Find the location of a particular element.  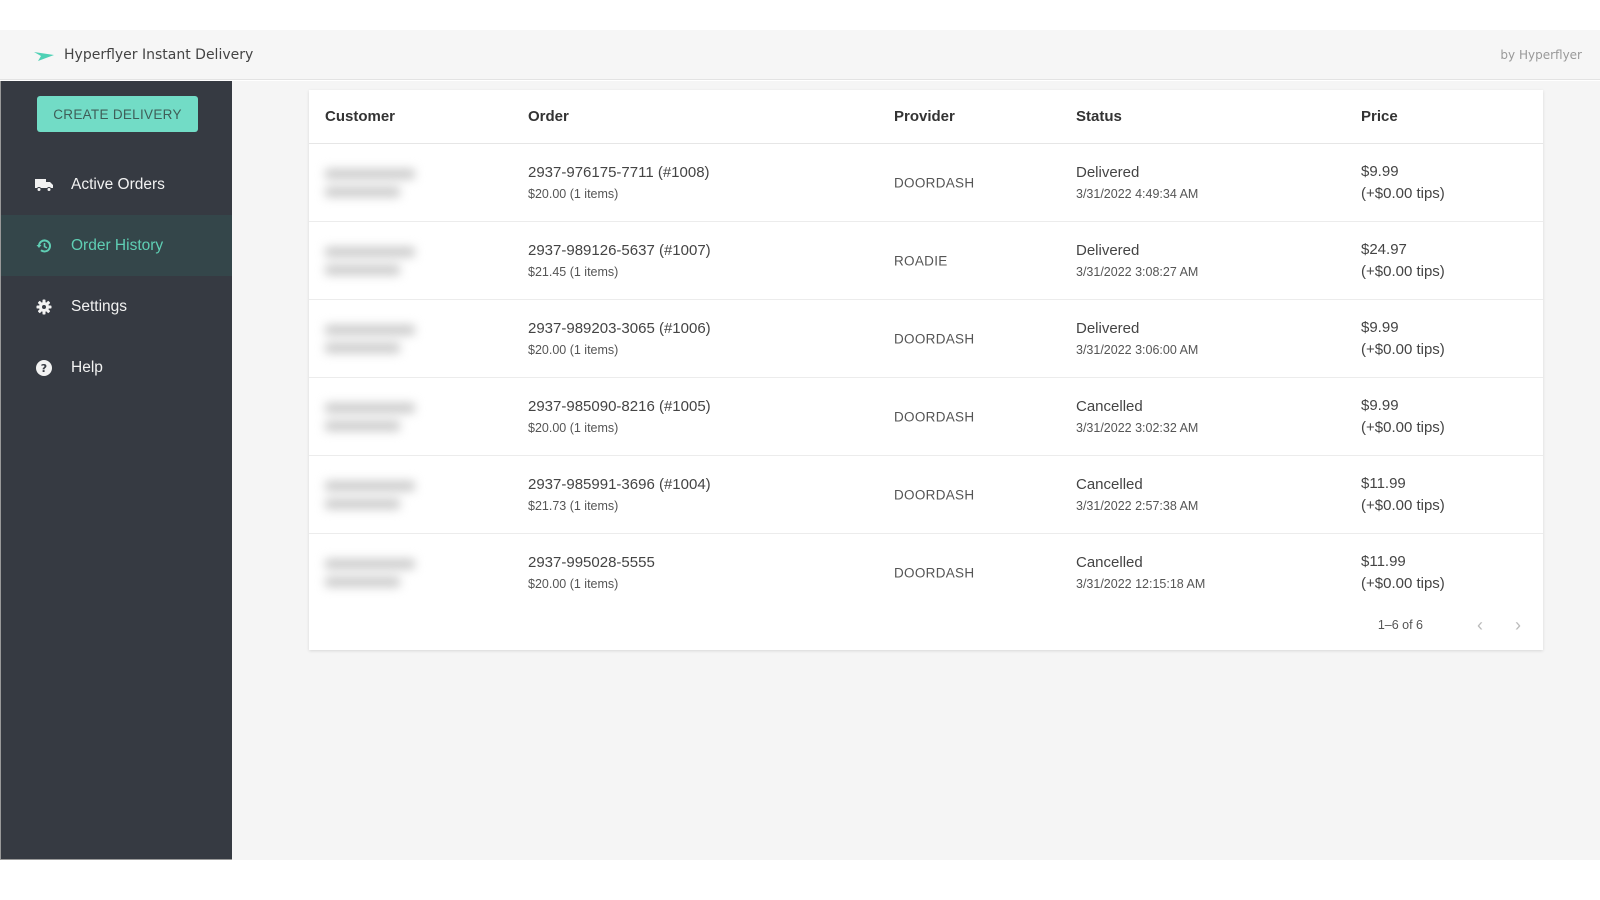

column-header-status: Status is located at coordinates (1099, 116).